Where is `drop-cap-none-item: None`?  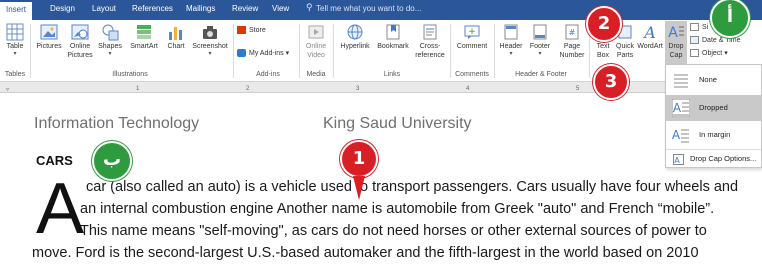
drop-cap-none-item: None is located at coordinates (713, 80).